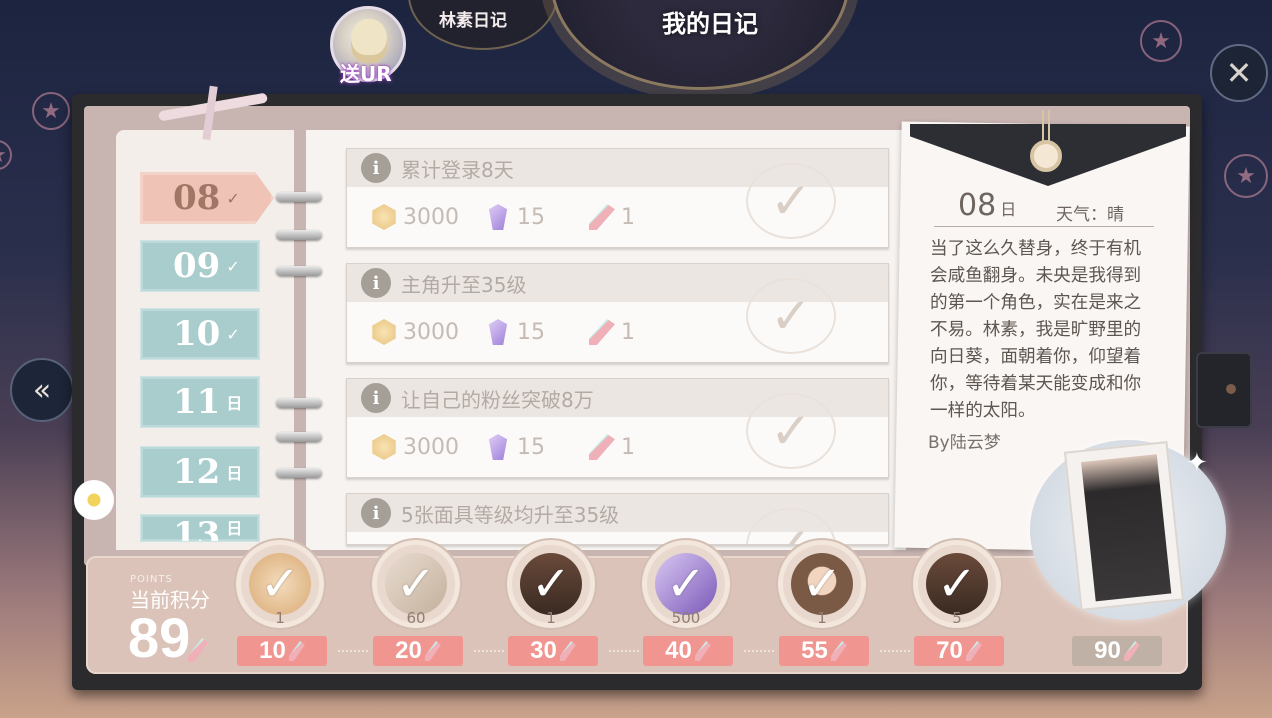 This screenshot has height=718, width=1272. I want to click on milestone-cost-badge: 40, so click(688, 651).